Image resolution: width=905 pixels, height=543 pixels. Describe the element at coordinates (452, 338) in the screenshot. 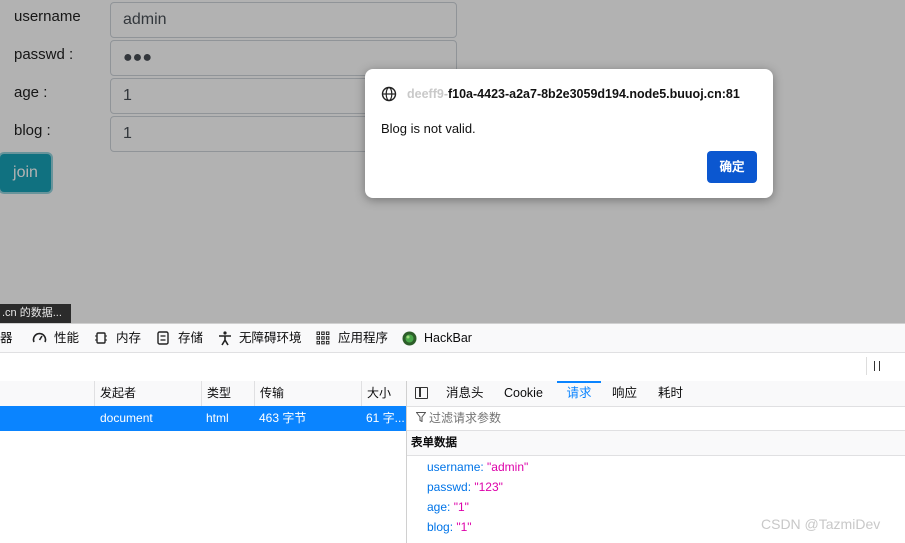

I see `devtools-tabbar: 器 性能 内存 存储 无障碍环境 应用程序 HackBar` at that location.